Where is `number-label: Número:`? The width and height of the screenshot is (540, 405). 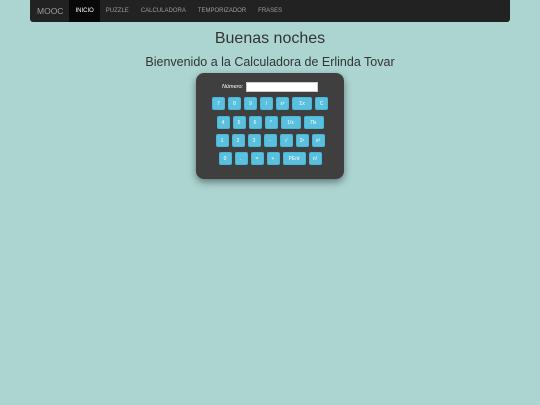
number-label: Número: is located at coordinates (232, 87).